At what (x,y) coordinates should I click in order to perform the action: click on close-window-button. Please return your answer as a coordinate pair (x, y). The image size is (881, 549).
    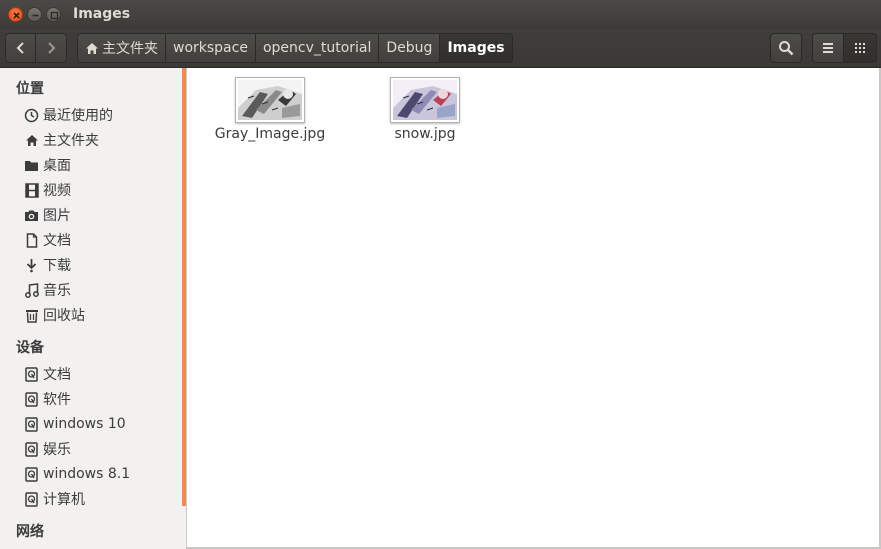
    Looking at the image, I should click on (15, 14).